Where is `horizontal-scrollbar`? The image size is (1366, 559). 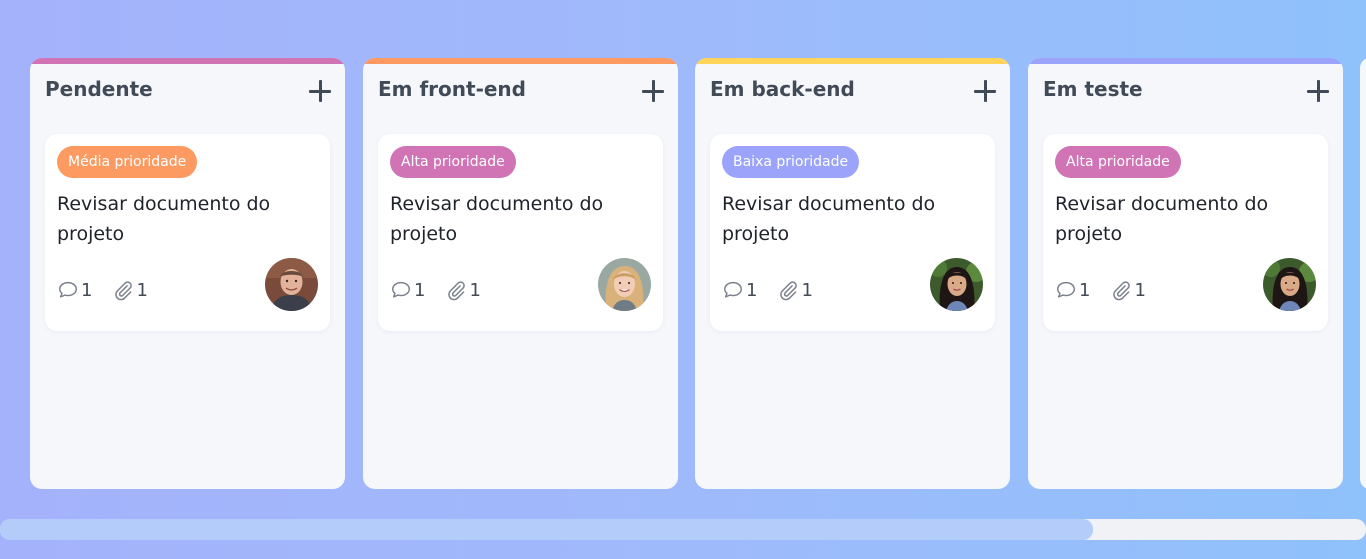
horizontal-scrollbar is located at coordinates (683, 529).